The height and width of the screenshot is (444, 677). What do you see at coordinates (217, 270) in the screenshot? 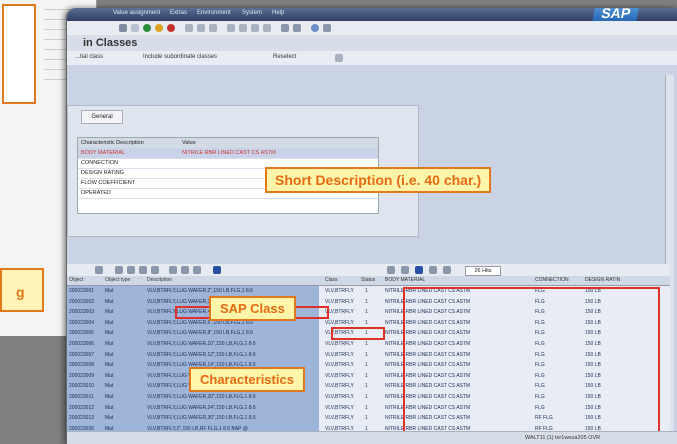
I see `info-icon` at bounding box center [217, 270].